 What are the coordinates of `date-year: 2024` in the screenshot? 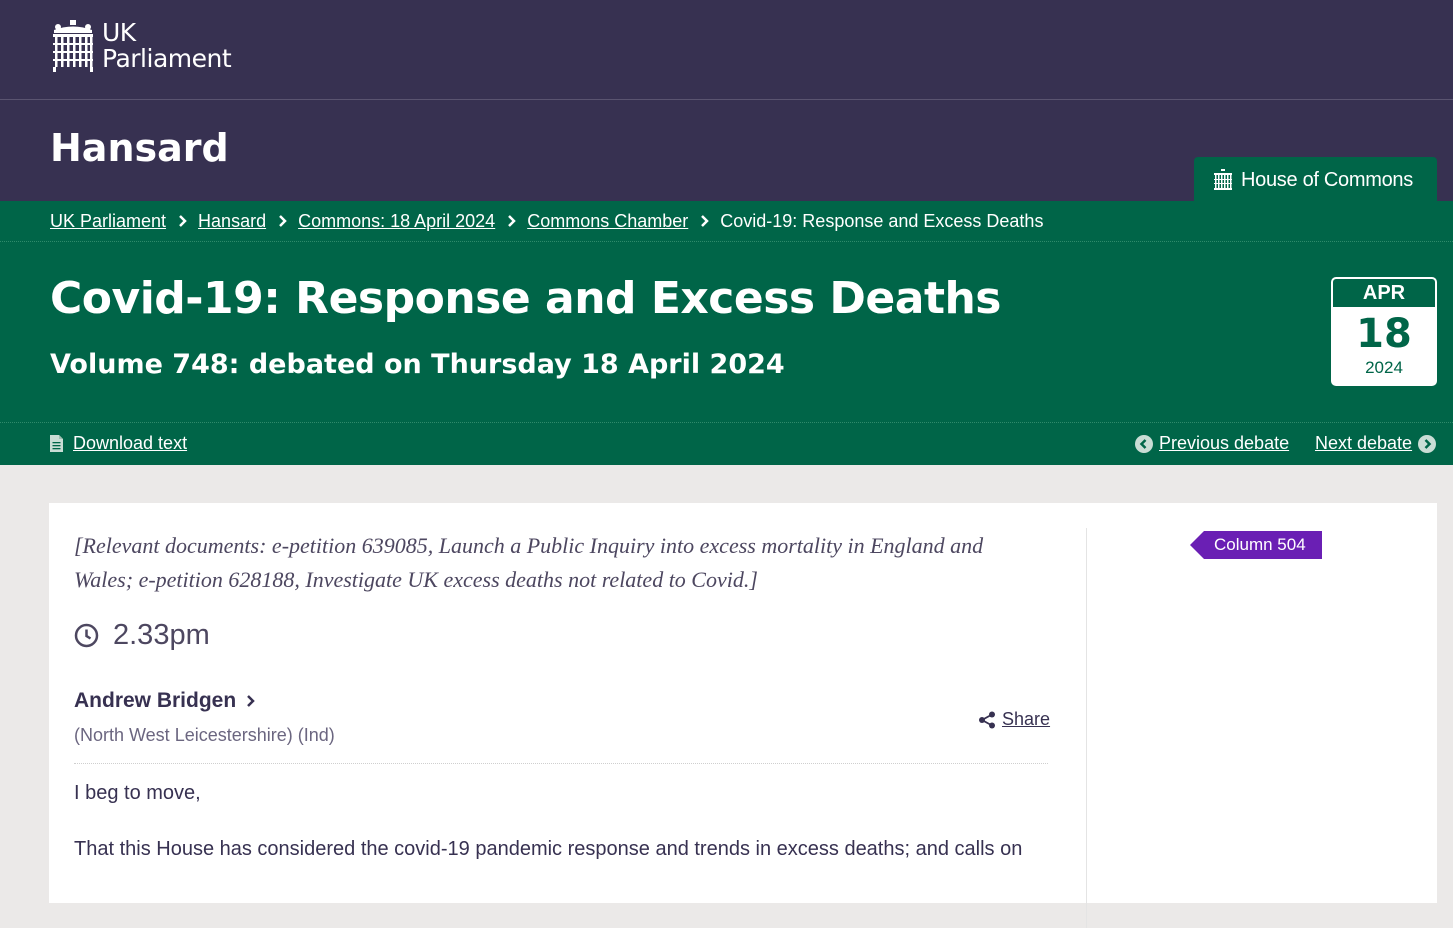 It's located at (1384, 367).